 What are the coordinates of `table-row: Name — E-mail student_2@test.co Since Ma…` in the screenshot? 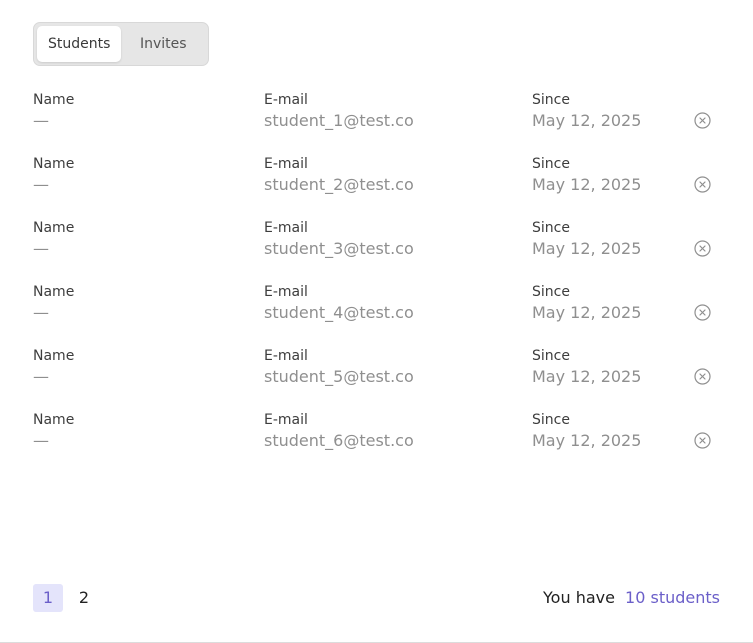 It's located at (376, 186).